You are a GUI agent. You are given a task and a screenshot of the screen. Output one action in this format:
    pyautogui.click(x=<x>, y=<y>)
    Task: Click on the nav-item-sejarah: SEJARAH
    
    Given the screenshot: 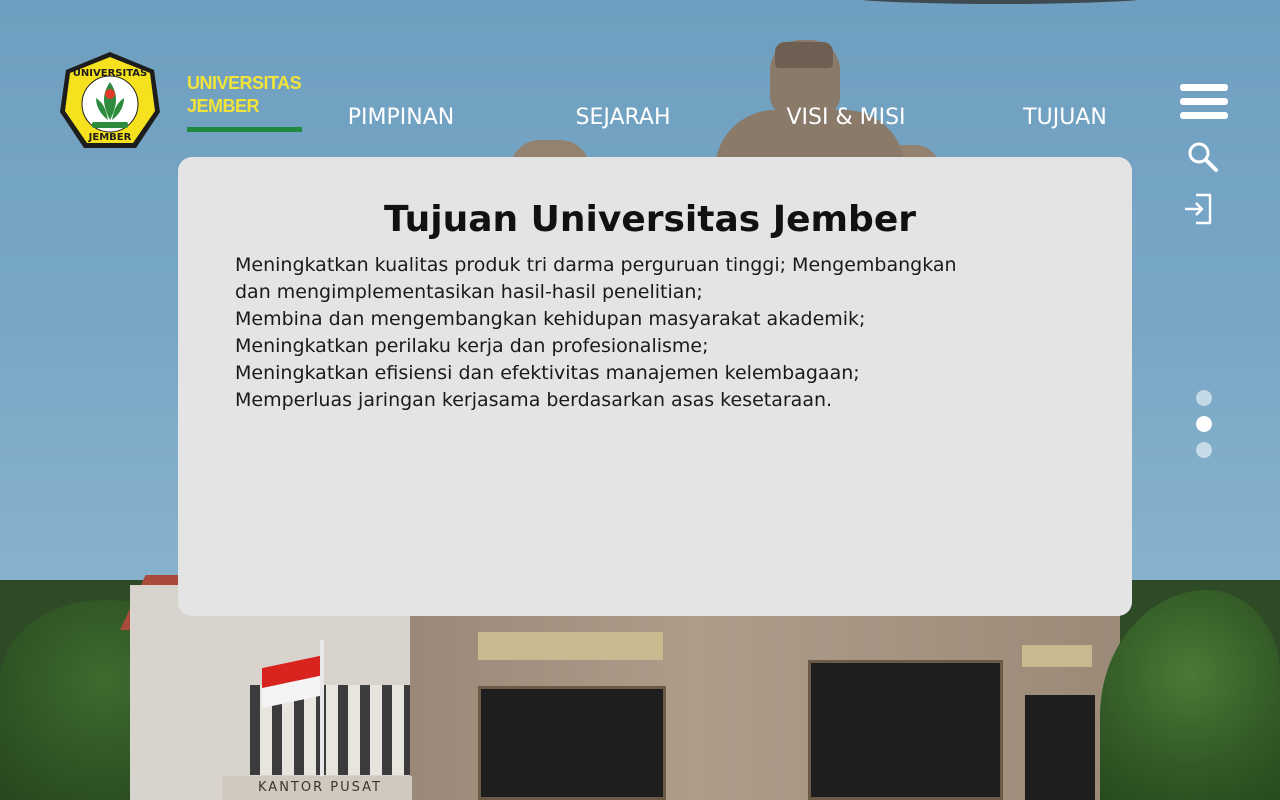 What is the action you would take?
    pyautogui.click(x=623, y=118)
    